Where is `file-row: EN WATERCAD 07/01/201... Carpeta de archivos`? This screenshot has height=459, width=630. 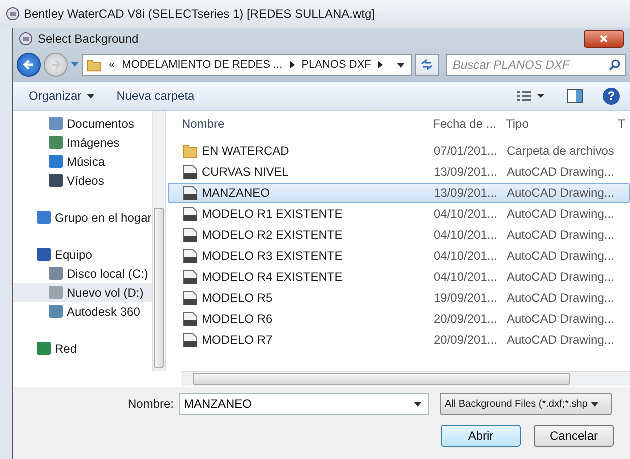 file-row: EN WATERCAD 07/01/201... Carpeta de archivos is located at coordinates (399, 151).